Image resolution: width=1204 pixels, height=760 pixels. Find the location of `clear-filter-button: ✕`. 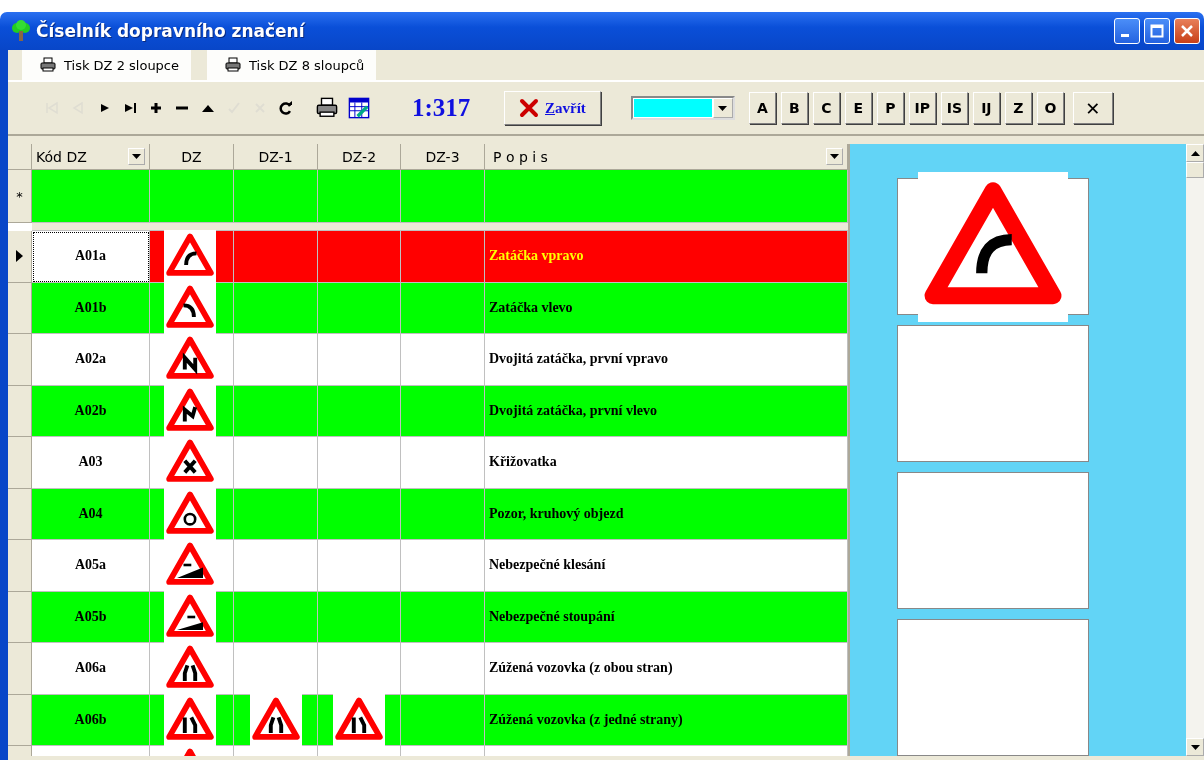

clear-filter-button: ✕ is located at coordinates (1092, 108).